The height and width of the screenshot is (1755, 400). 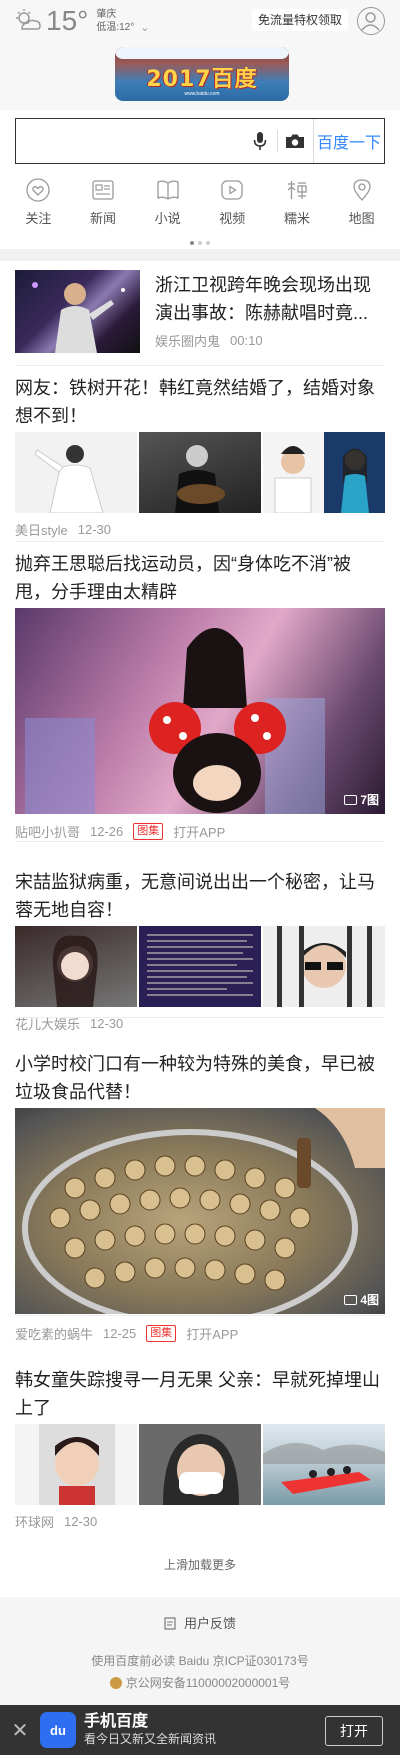 What do you see at coordinates (200, 578) in the screenshot?
I see `news-title: 抛弃王思聪后找运动员，因“身体吃不消”被甩，分手理由太精辟` at bounding box center [200, 578].